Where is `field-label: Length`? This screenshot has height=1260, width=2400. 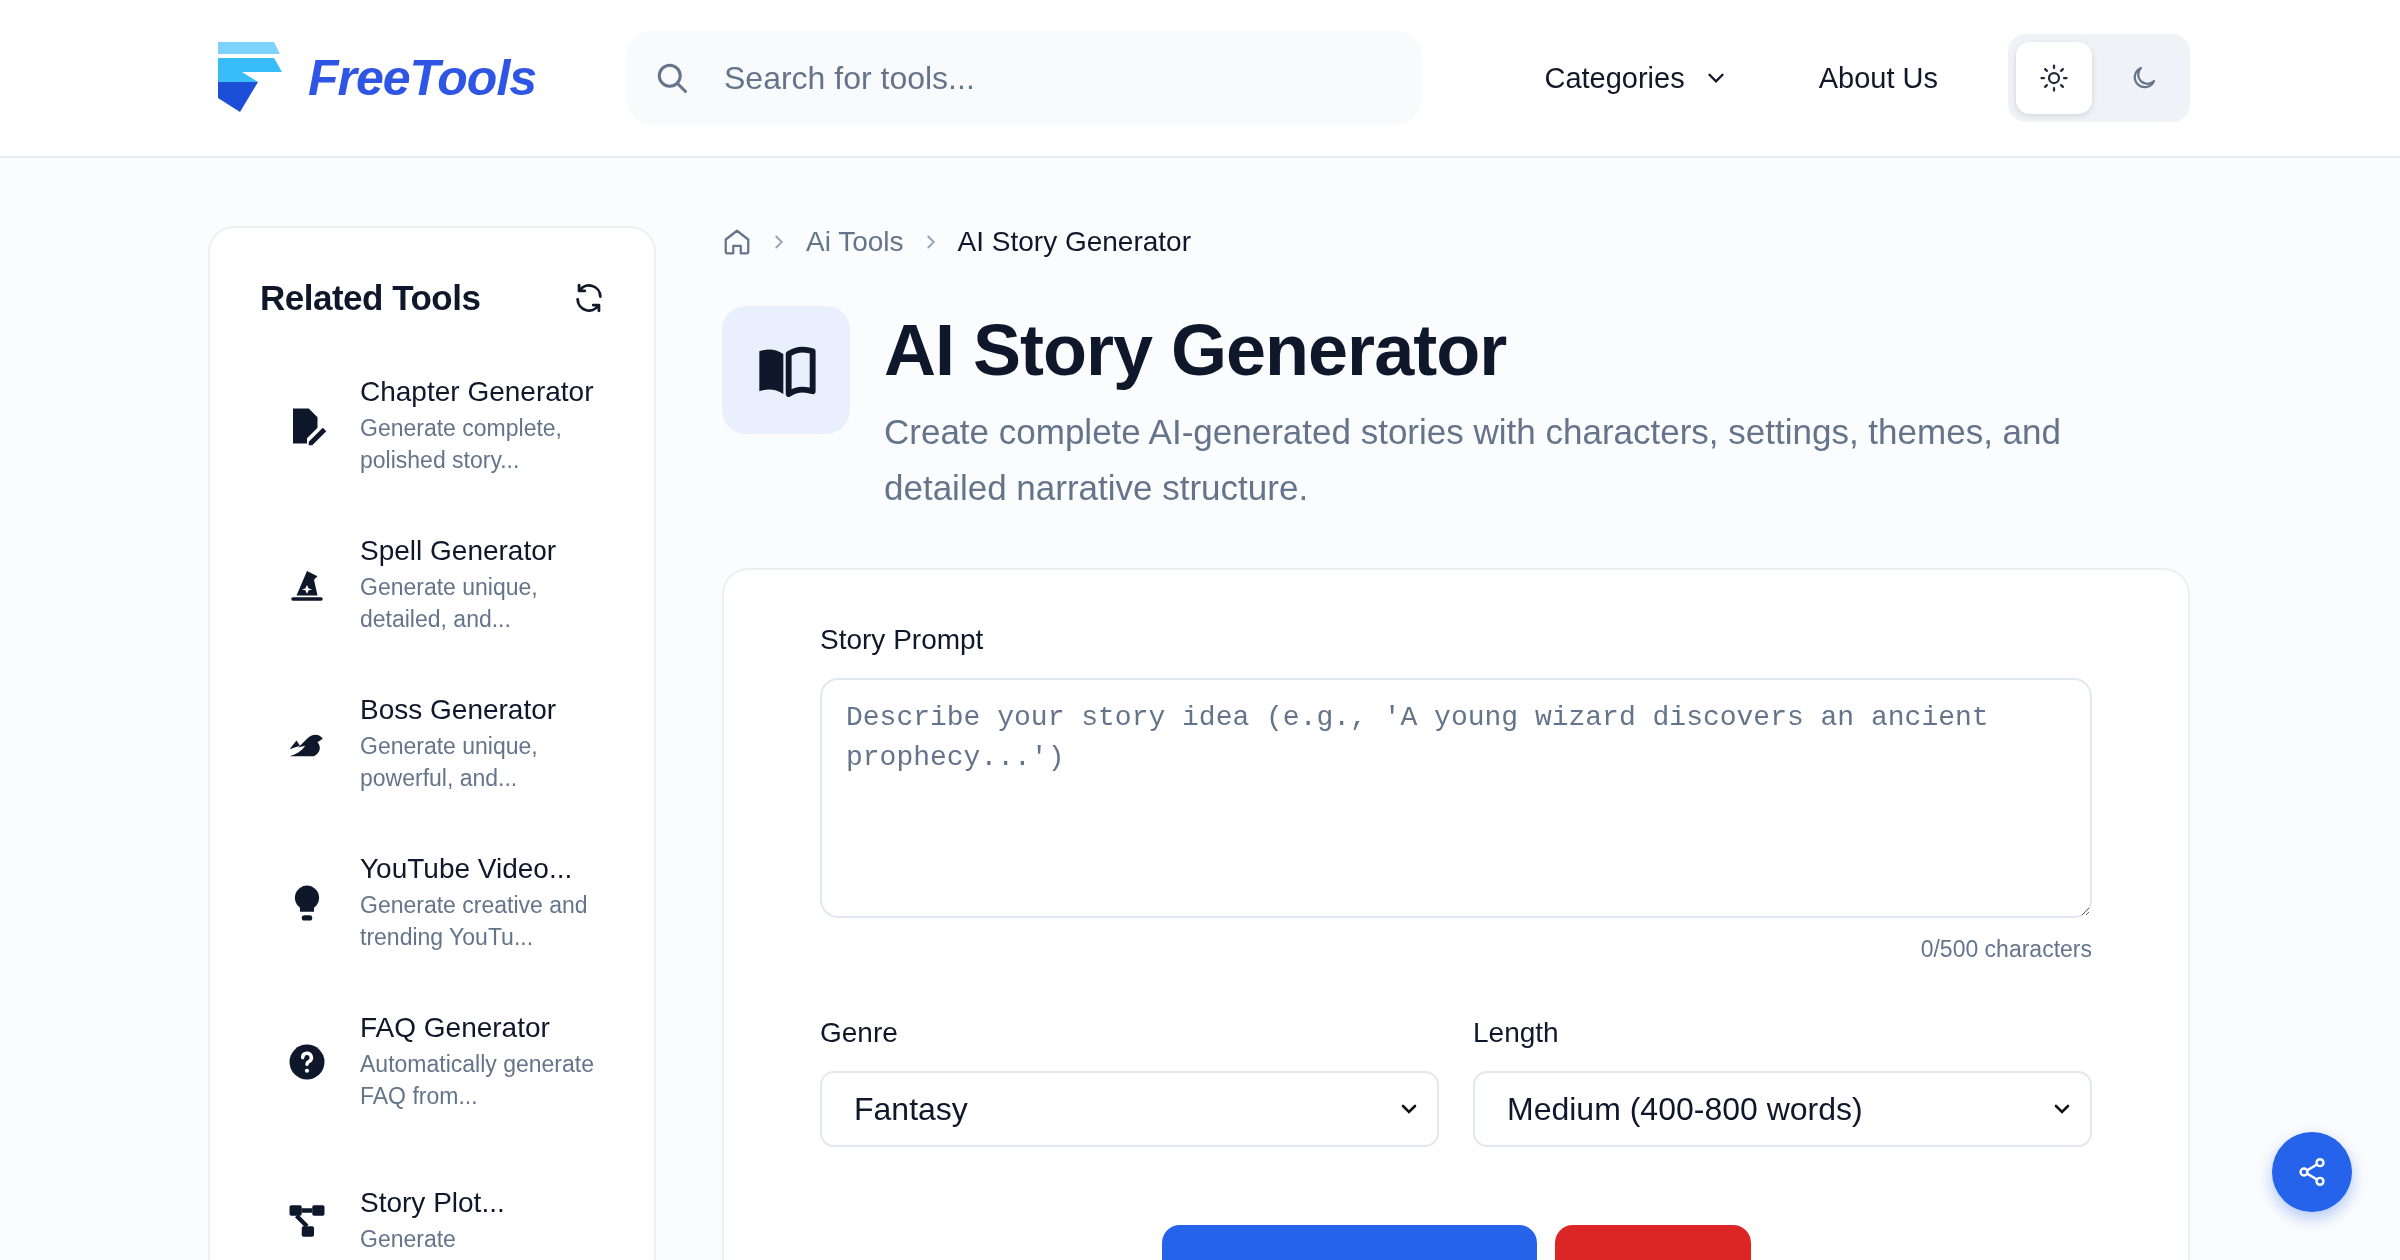 field-label: Length is located at coordinates (1516, 1033).